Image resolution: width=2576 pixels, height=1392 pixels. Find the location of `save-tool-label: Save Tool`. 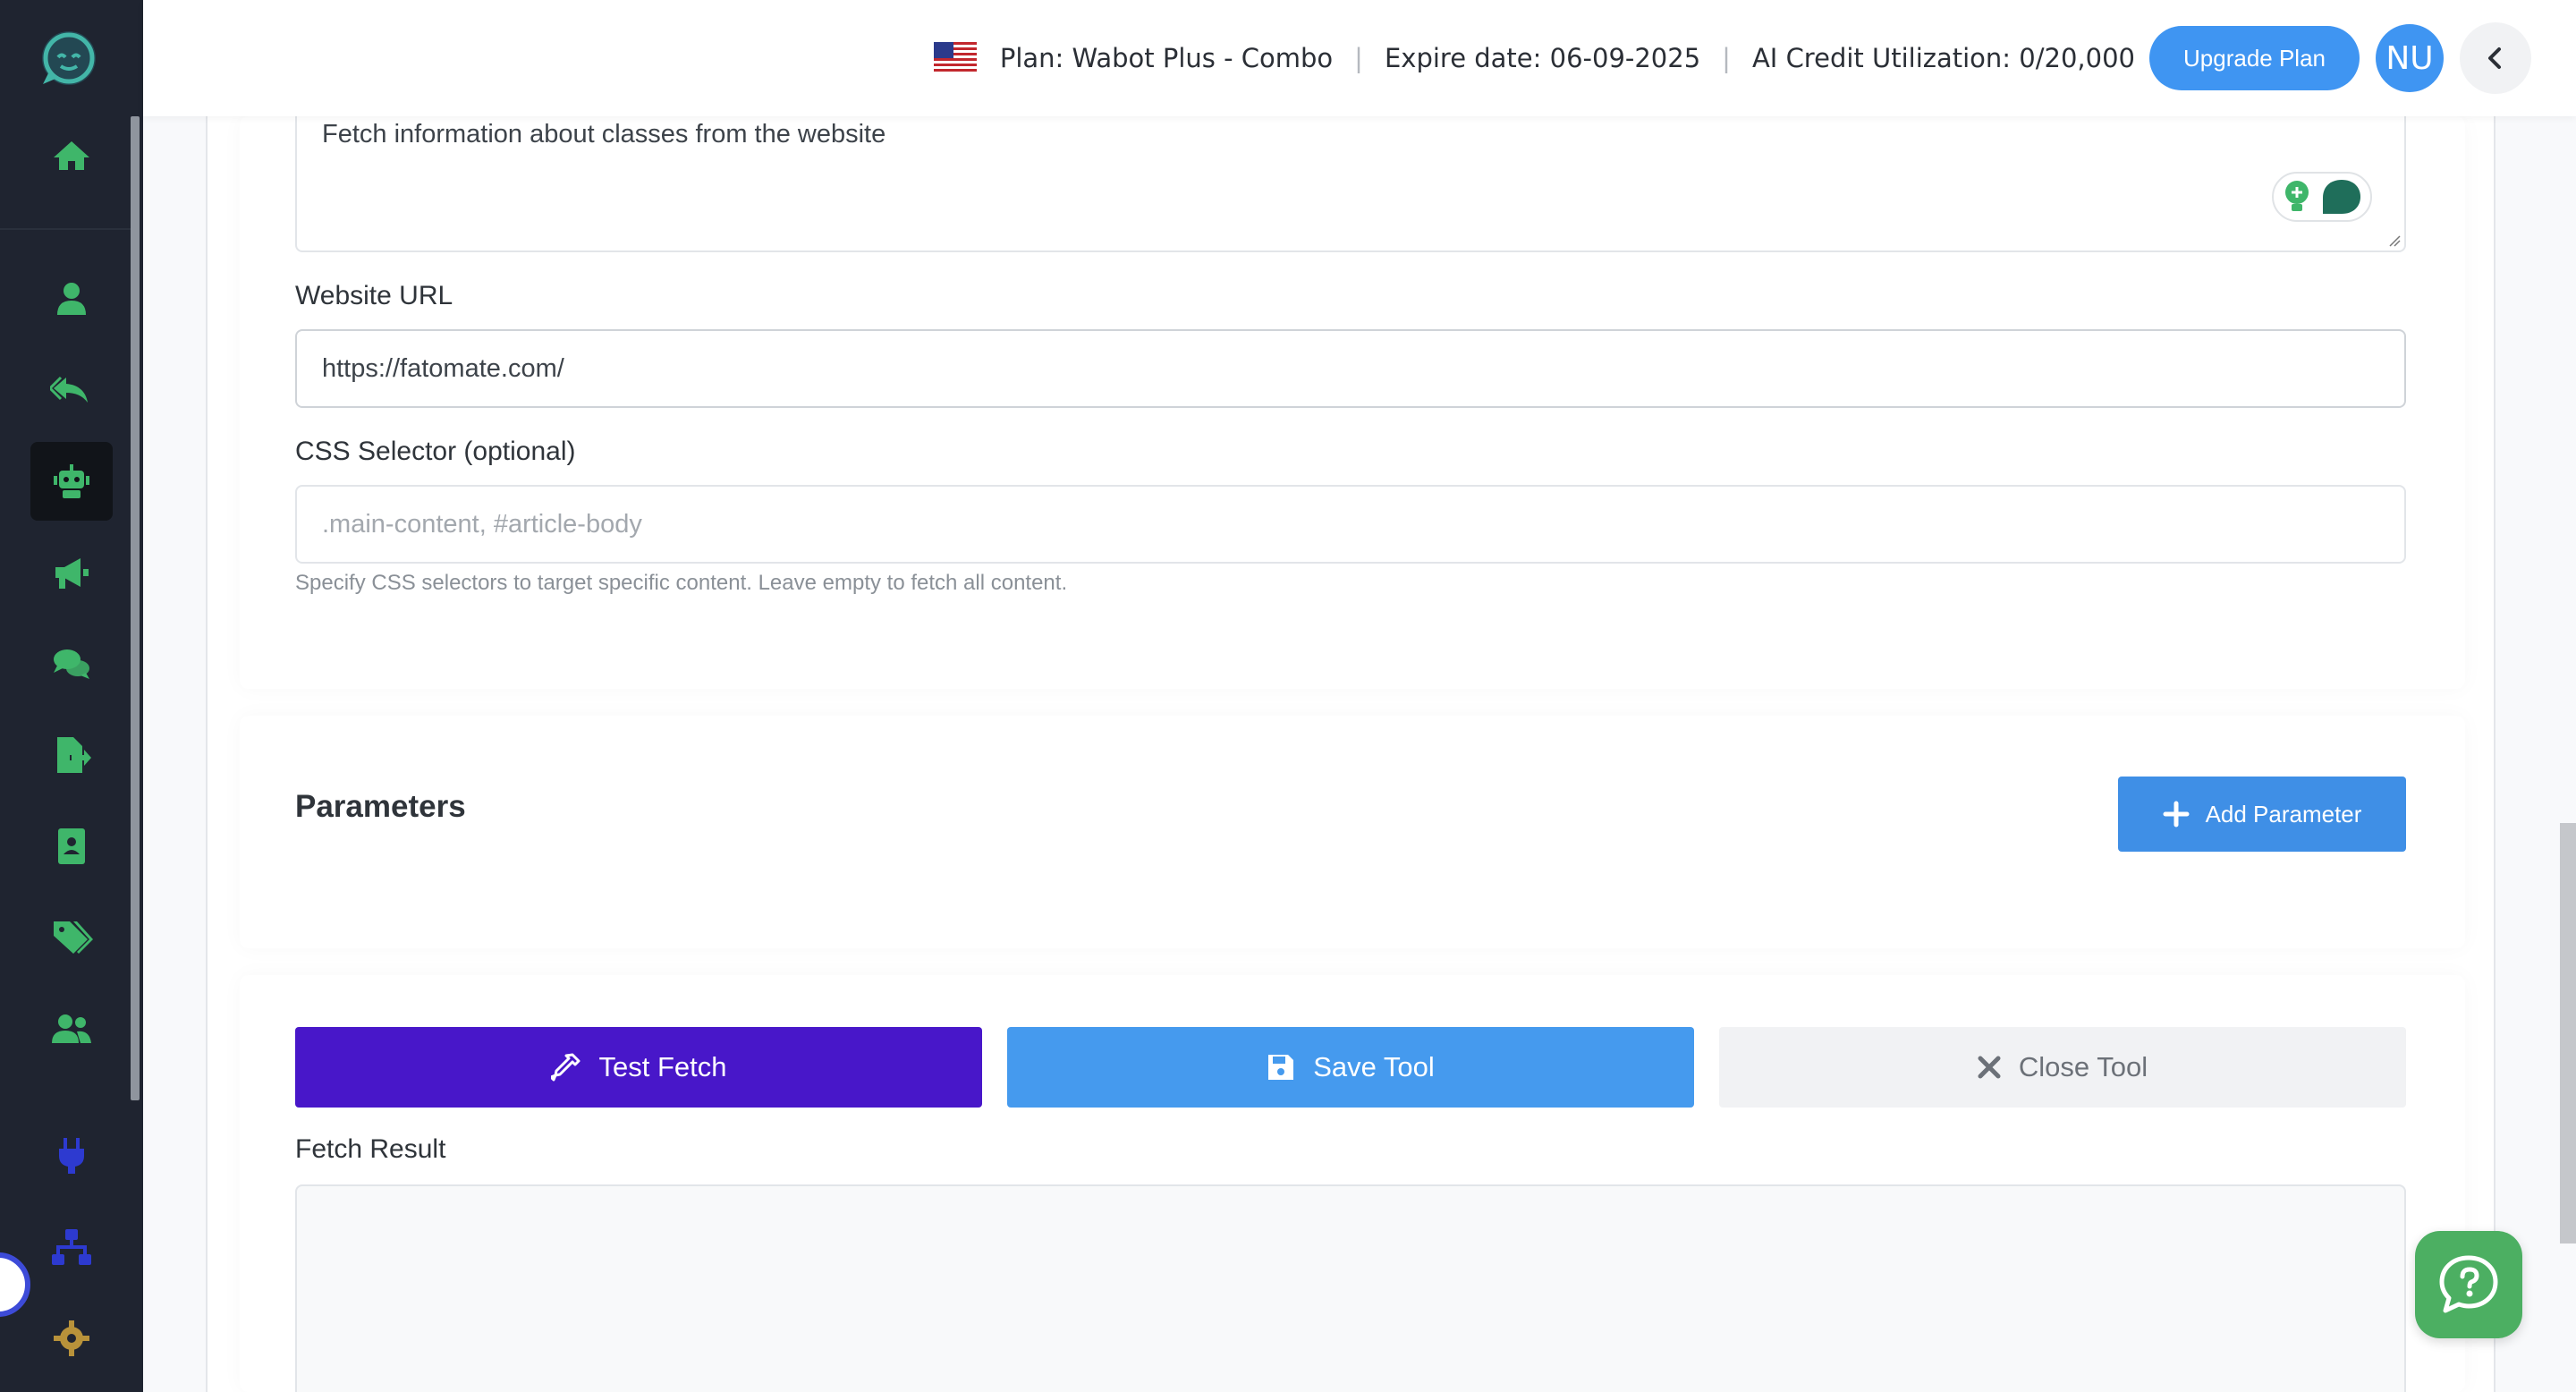

save-tool-label: Save Tool is located at coordinates (1374, 1066).